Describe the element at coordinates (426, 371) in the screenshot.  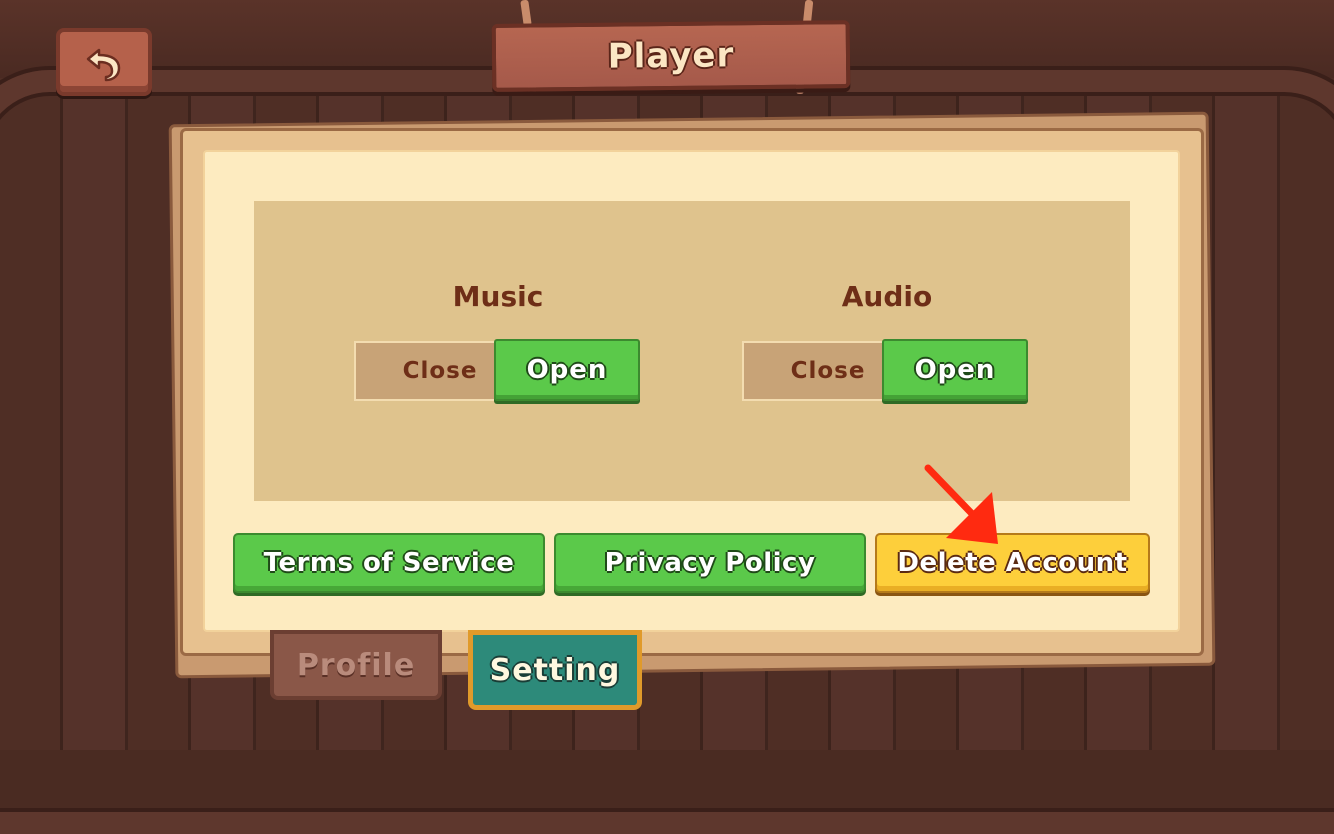
I see `music-close-button: Close` at that location.